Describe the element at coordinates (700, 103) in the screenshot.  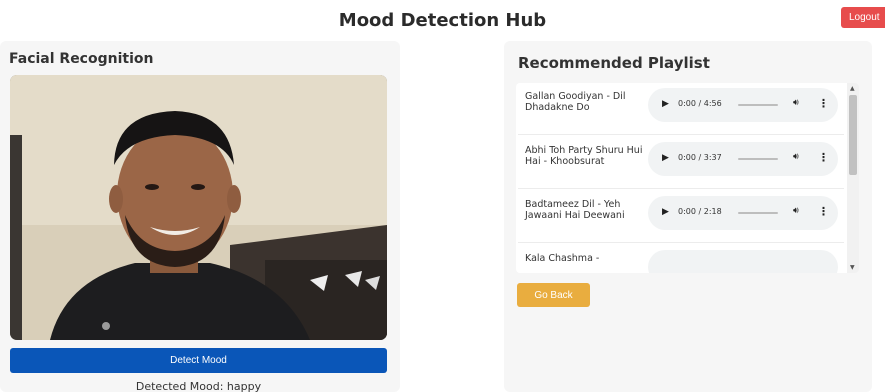
I see `track-time: 0:00 / 4:56` at that location.